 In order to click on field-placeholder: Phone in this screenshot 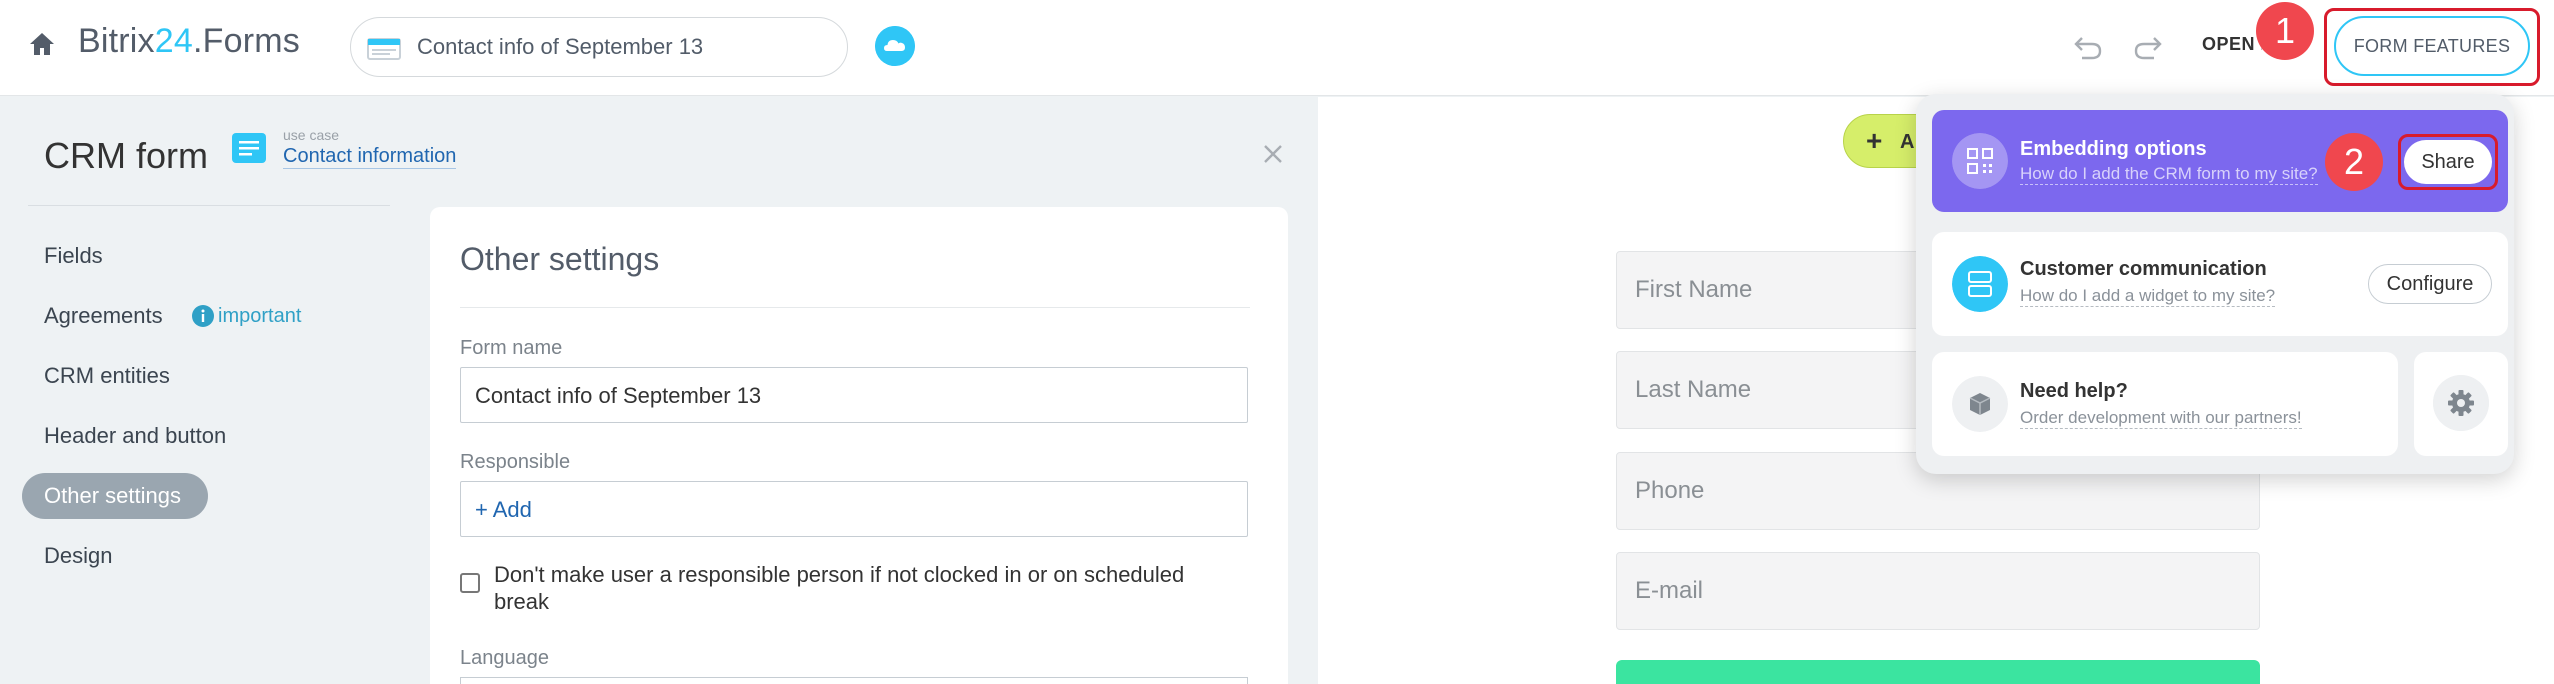, I will do `click(1670, 490)`.